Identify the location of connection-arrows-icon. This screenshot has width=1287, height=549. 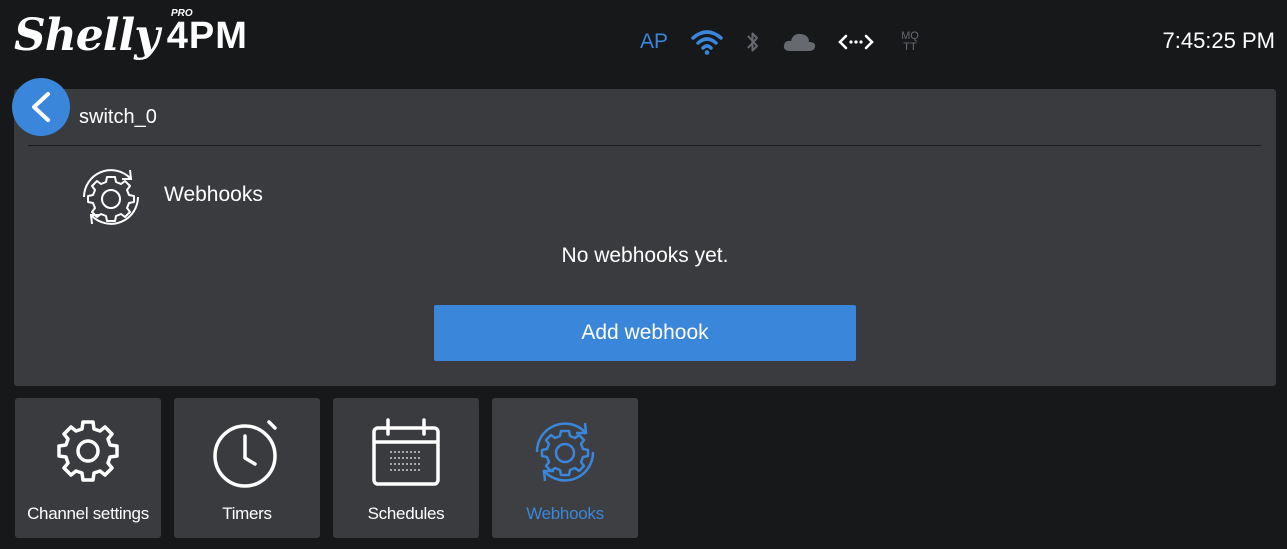
(856, 42).